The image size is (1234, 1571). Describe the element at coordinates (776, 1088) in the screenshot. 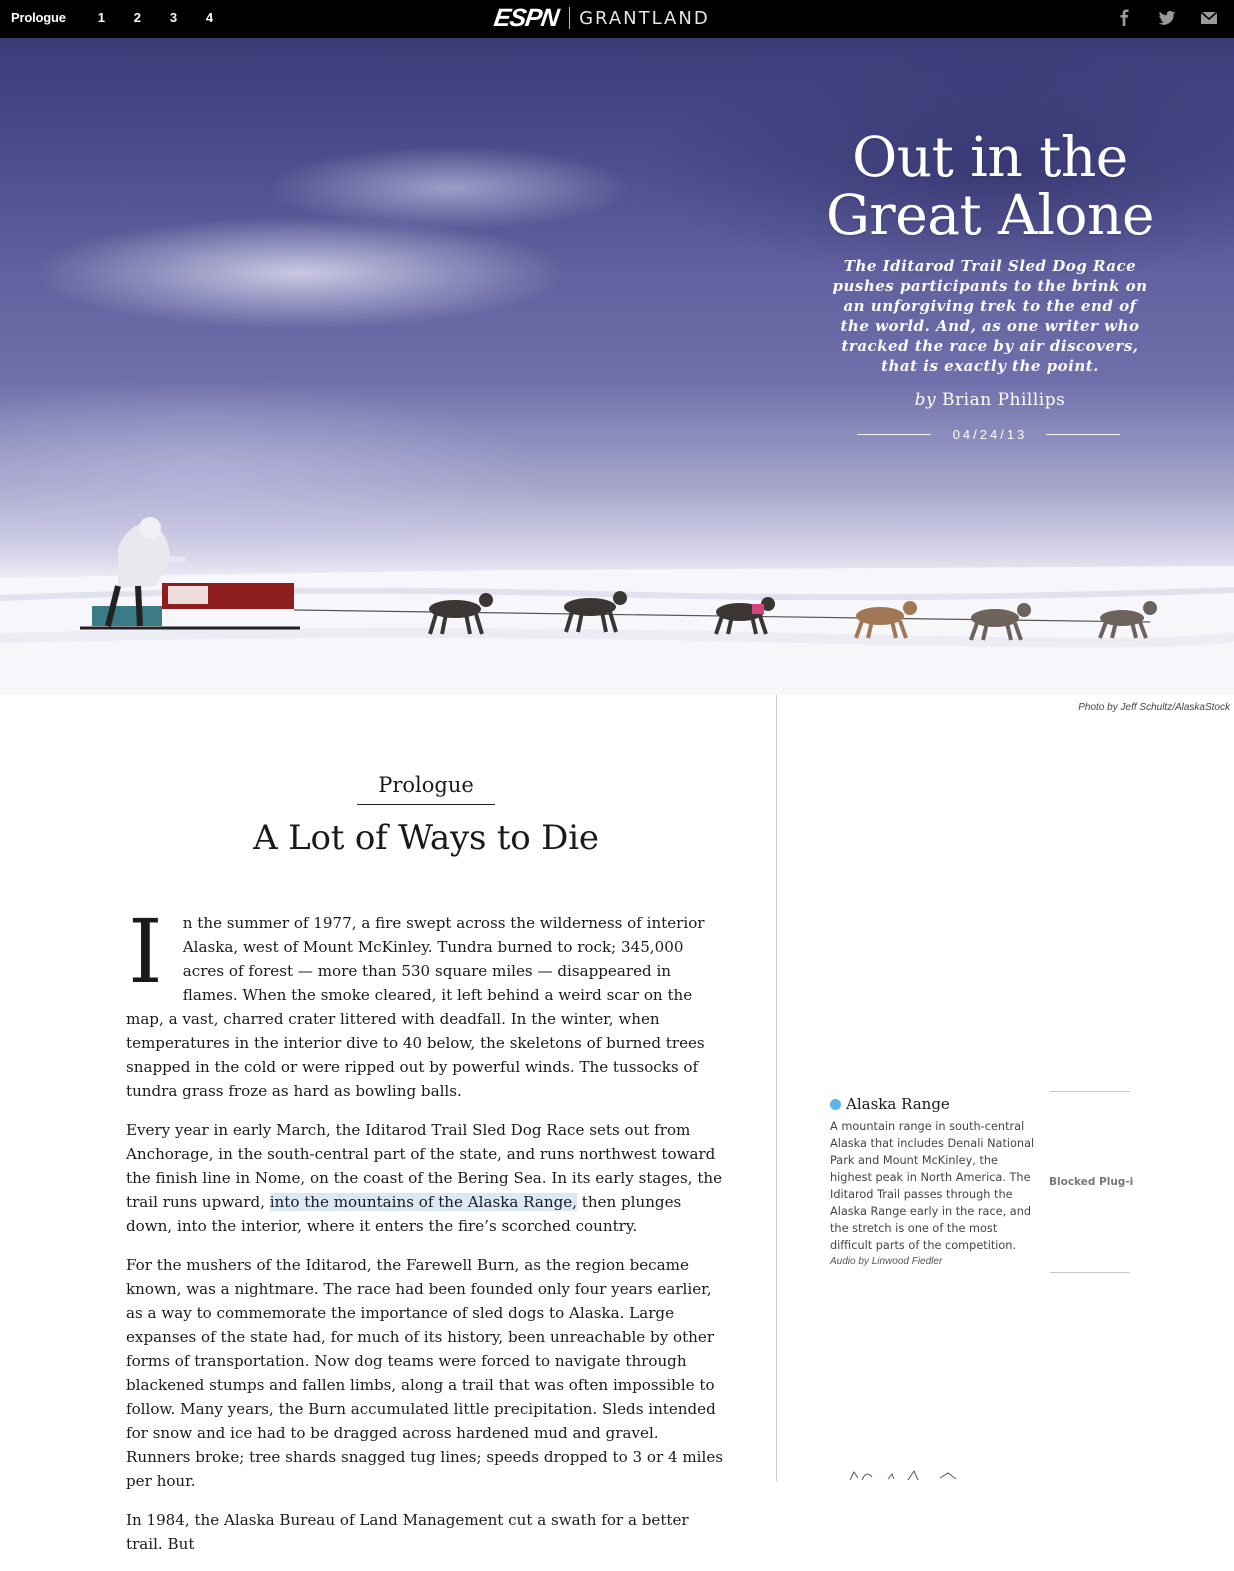

I see `column-divider` at that location.